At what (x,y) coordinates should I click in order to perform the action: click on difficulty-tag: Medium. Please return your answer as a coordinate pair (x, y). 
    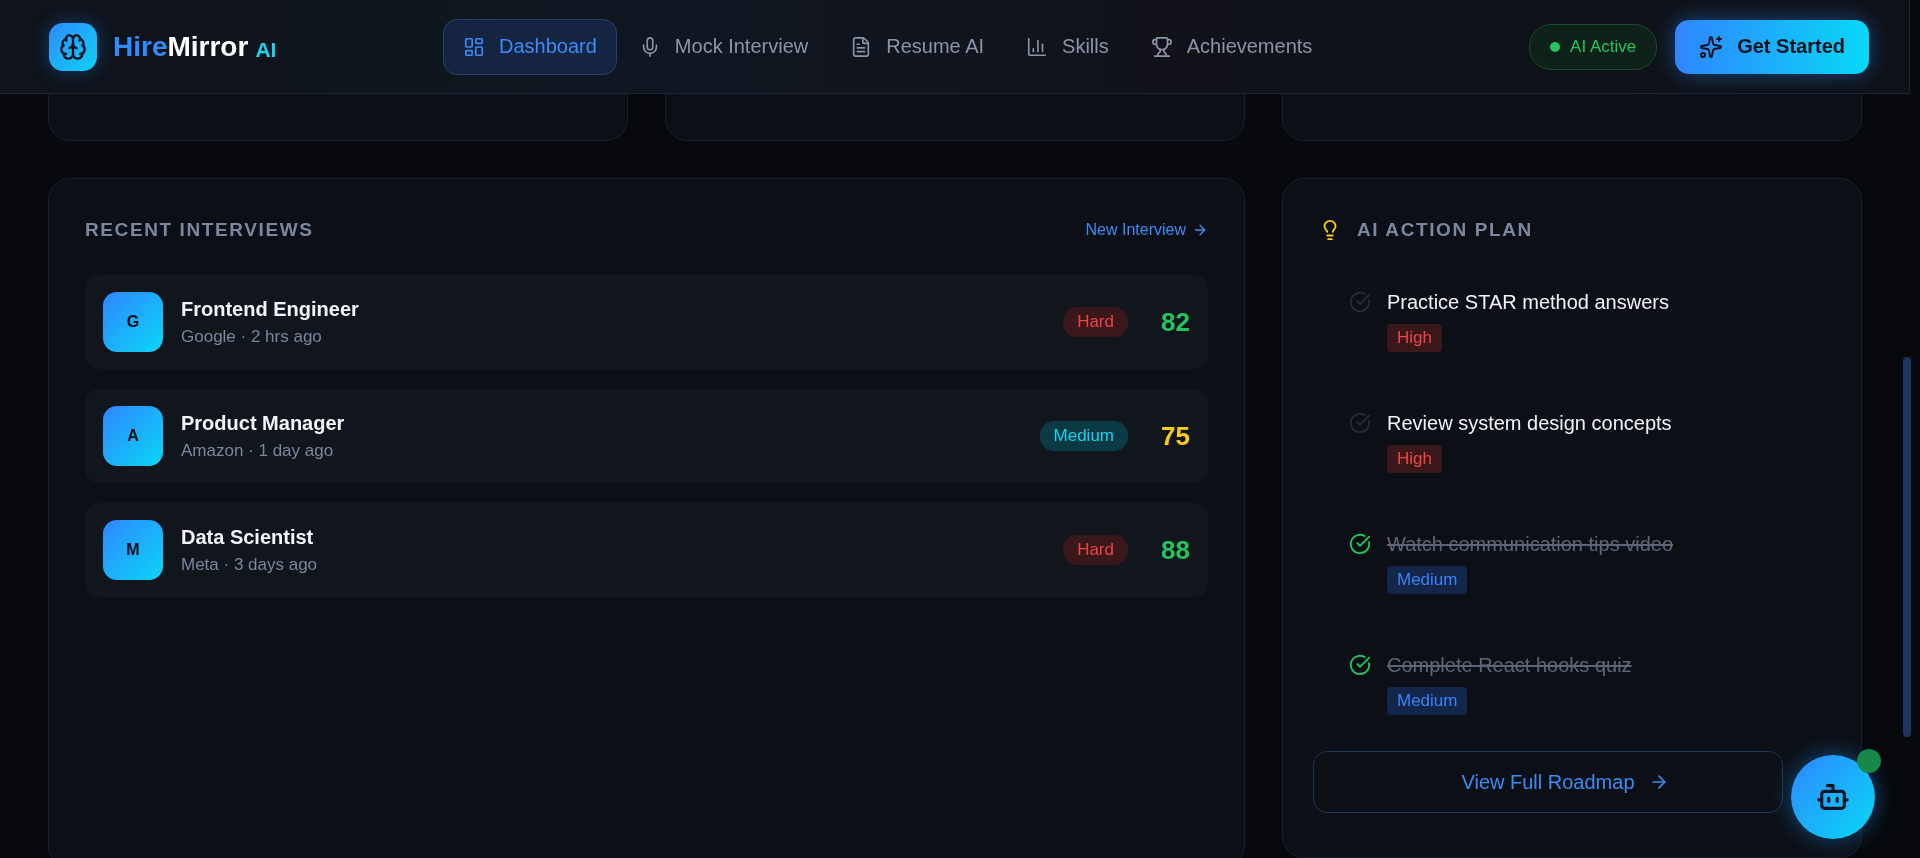
    Looking at the image, I should click on (1083, 436).